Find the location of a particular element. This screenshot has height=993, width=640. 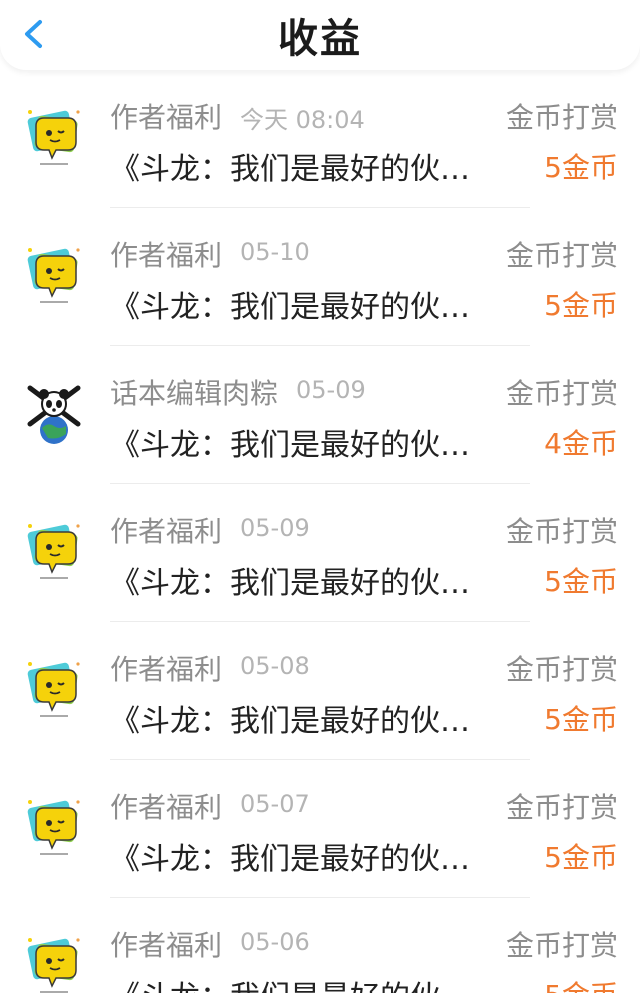

sender-name: 话本编辑肉粽 is located at coordinates (194, 393).